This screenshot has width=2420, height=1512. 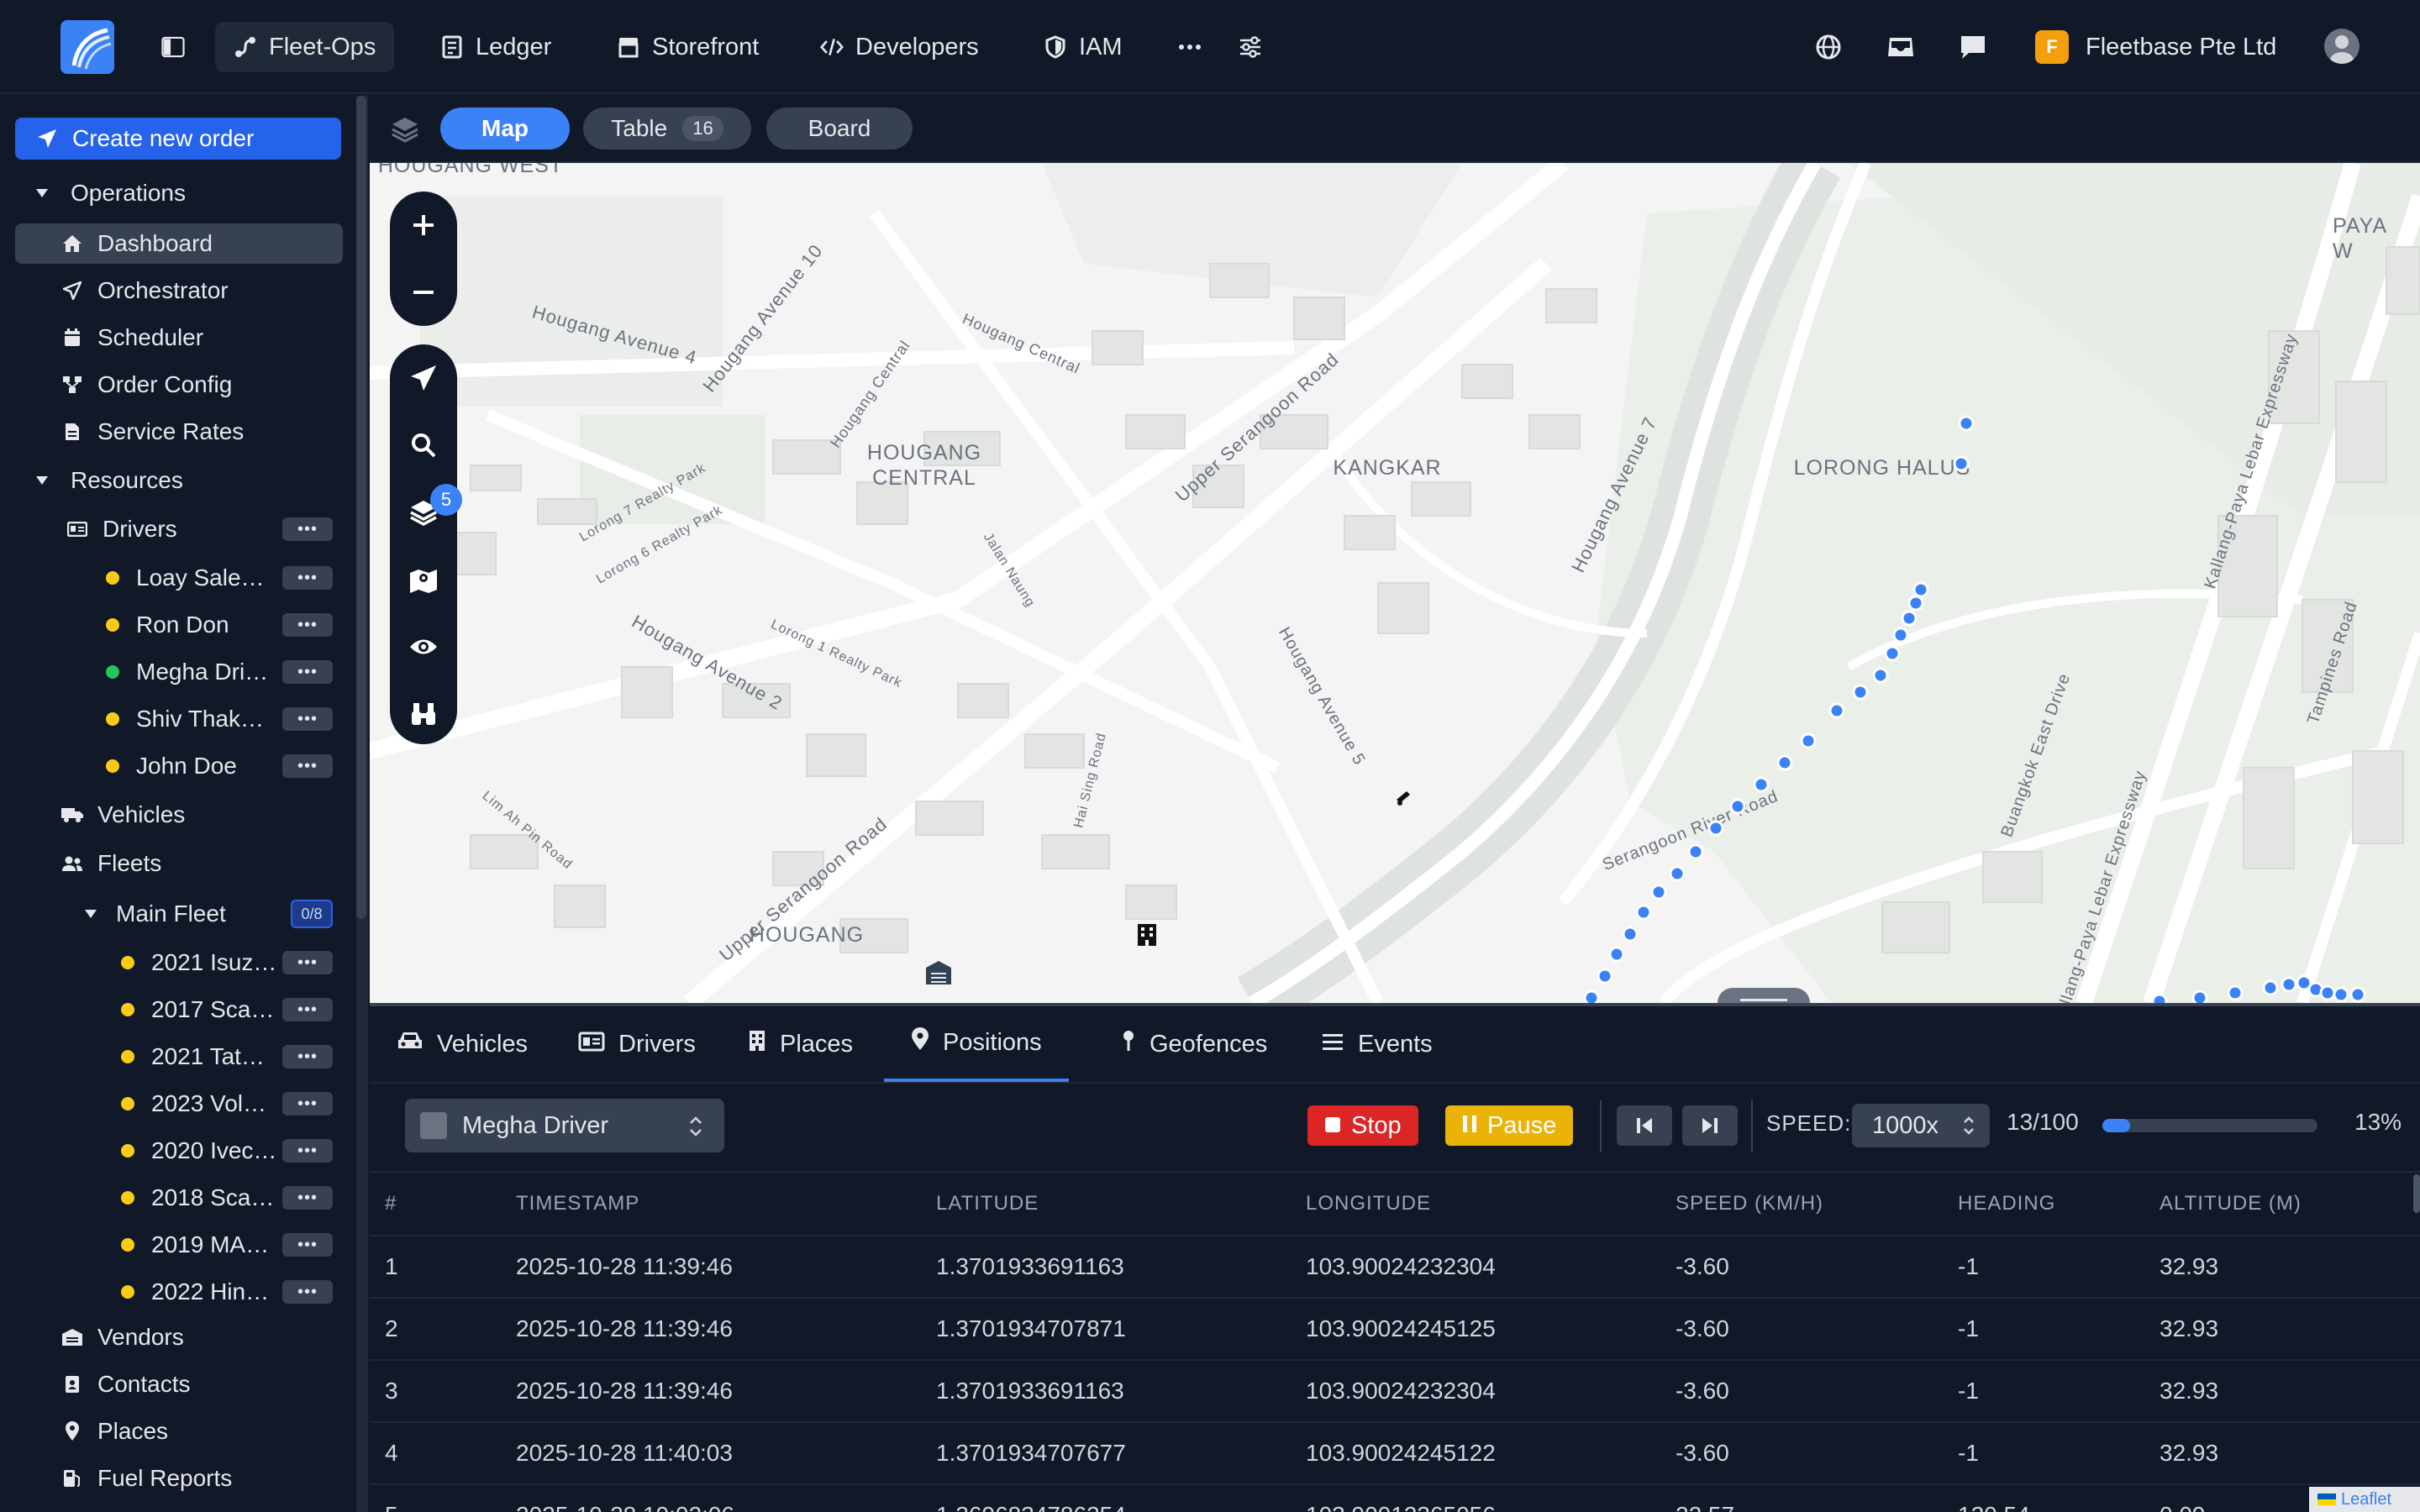 What do you see at coordinates (179, 962) in the screenshot?
I see `sidebar-item-fleet-vehicle: 2021 Isuz… •••` at bounding box center [179, 962].